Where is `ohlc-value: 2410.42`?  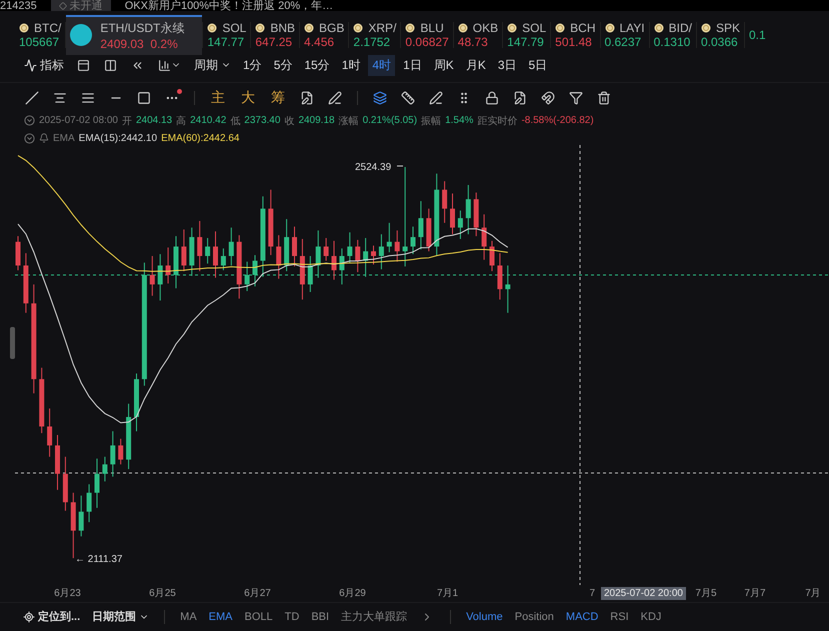
ohlc-value: 2410.42 is located at coordinates (208, 120).